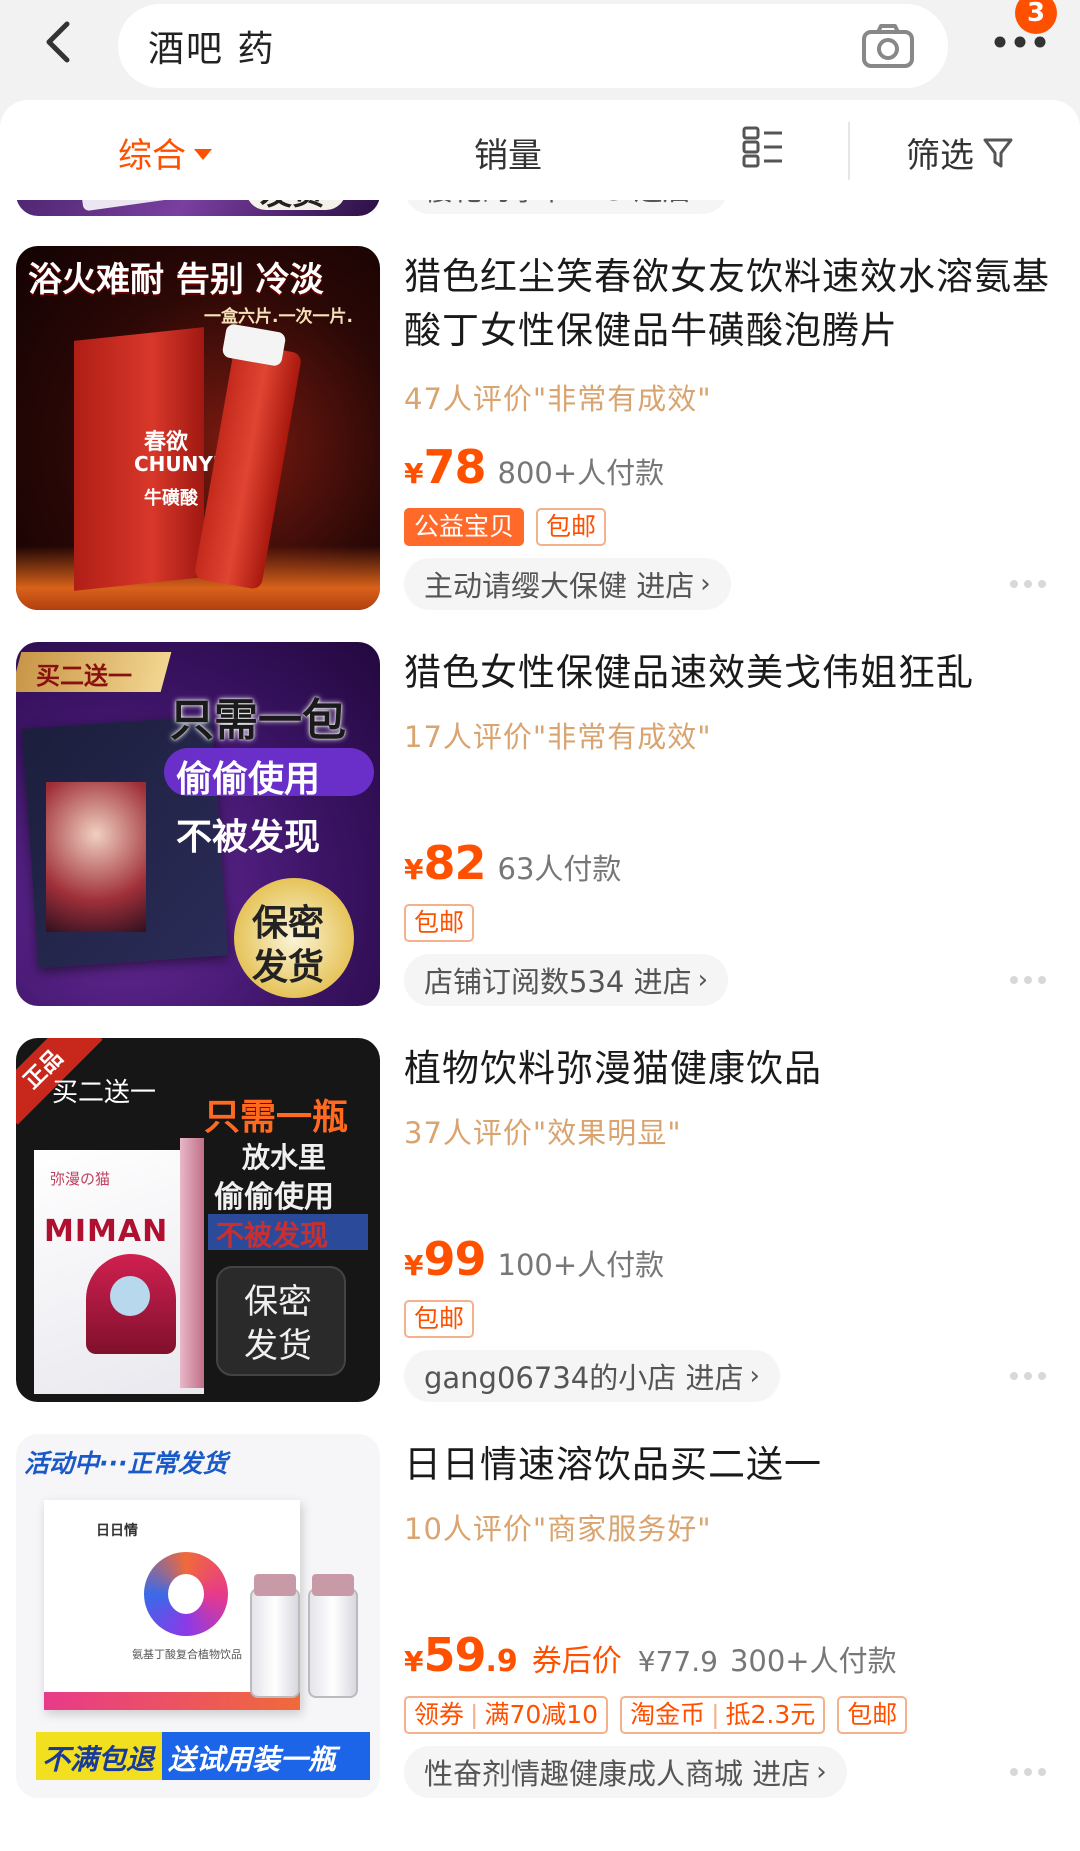  What do you see at coordinates (581, 1265) in the screenshot?
I see `sales-count: 100+人付款` at bounding box center [581, 1265].